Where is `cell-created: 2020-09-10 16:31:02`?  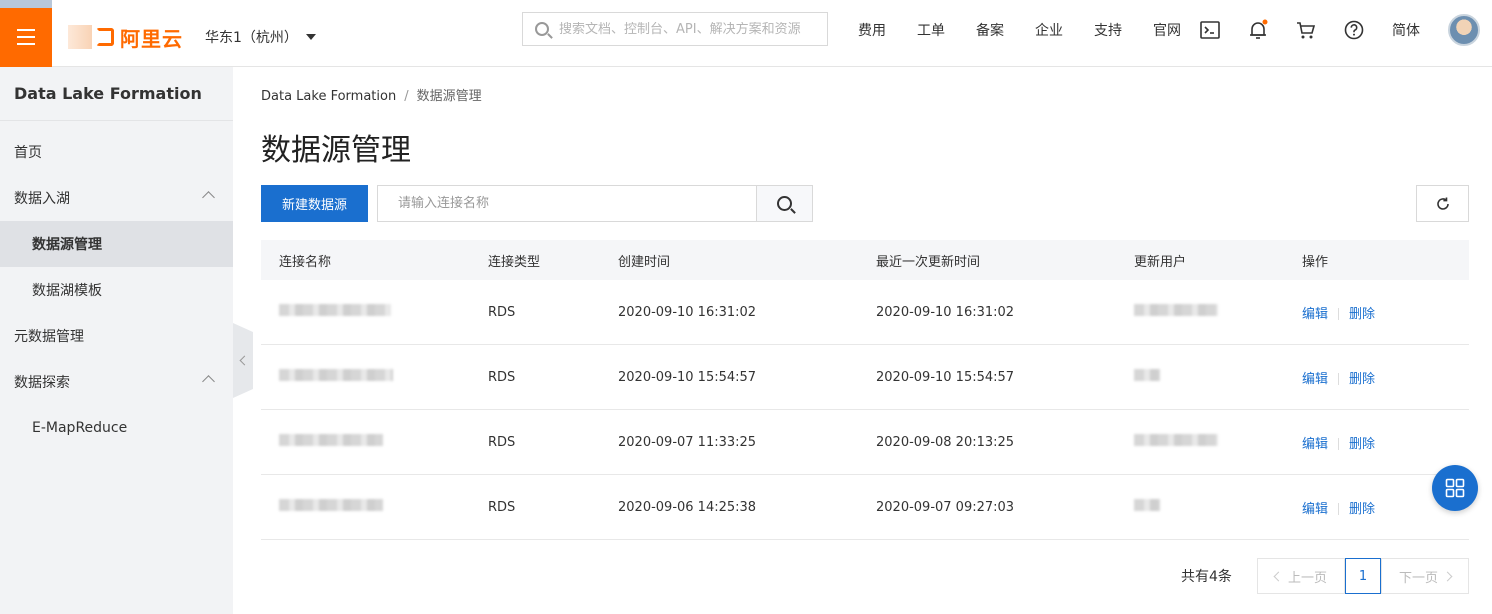 cell-created: 2020-09-10 16:31:02 is located at coordinates (687, 312).